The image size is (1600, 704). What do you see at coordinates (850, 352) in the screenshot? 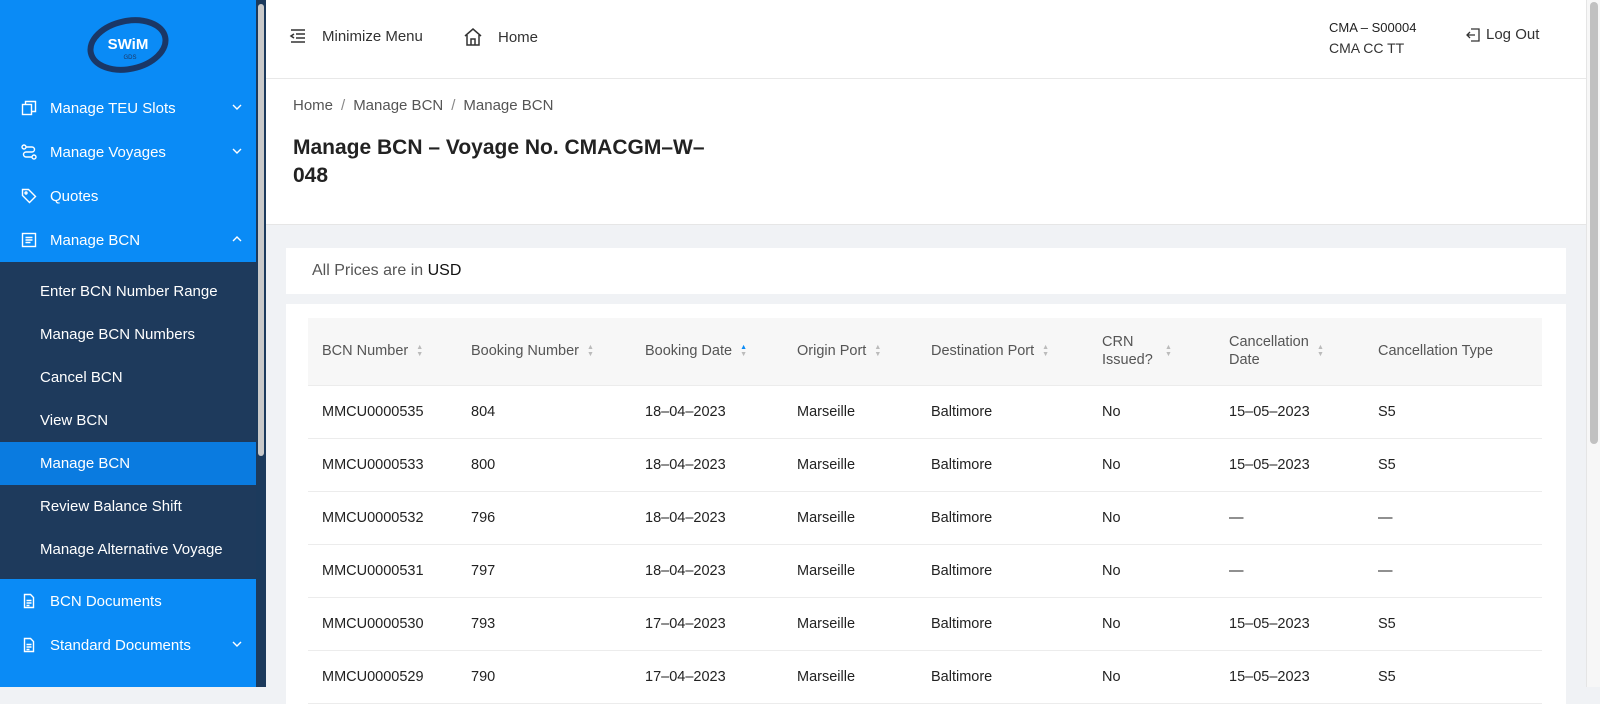
I see `column-header-origin-port: Origin Port ▲ ▼` at bounding box center [850, 352].